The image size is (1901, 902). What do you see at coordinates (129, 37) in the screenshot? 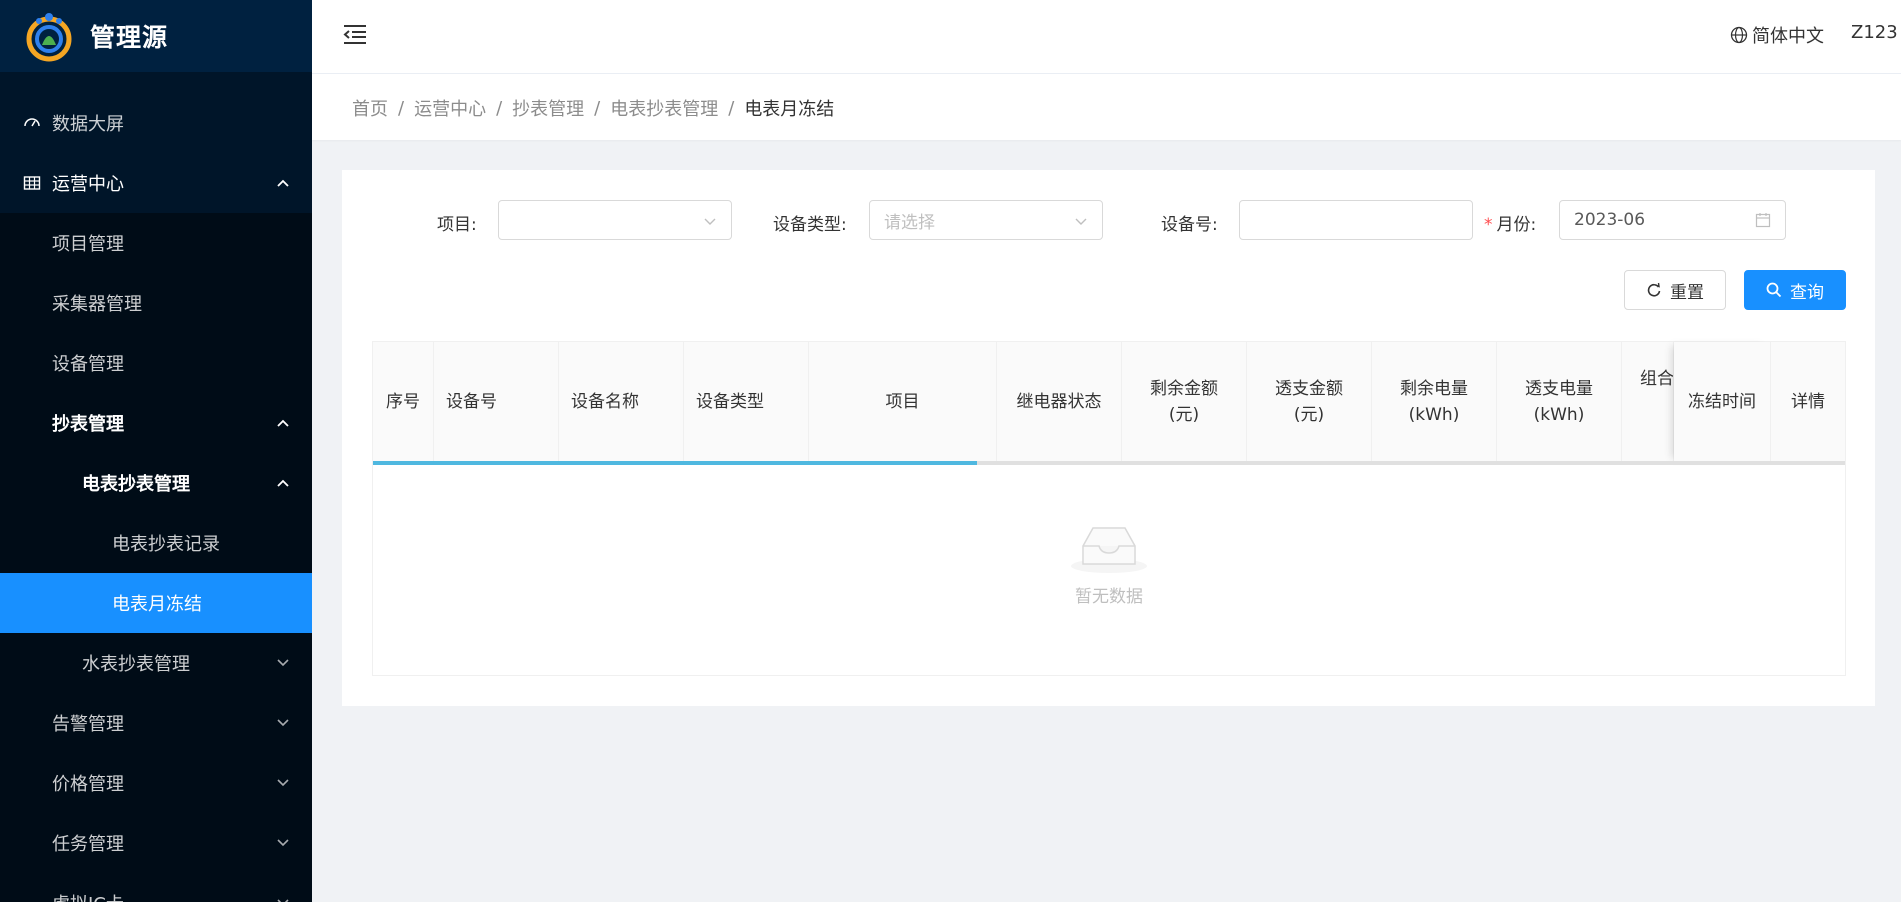
I see `brand-title: 管理源` at bounding box center [129, 37].